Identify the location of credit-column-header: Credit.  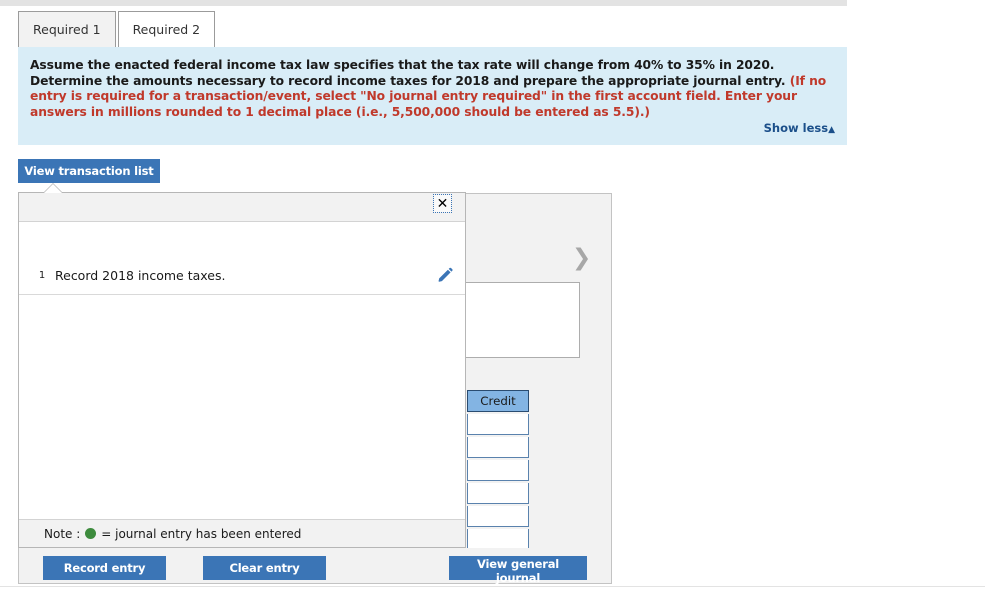
(498, 401).